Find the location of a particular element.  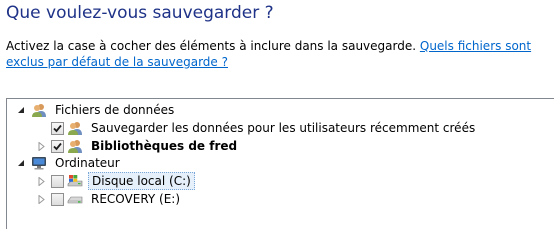

tree-node-label: Bibliothèques de fred is located at coordinates (164, 146).